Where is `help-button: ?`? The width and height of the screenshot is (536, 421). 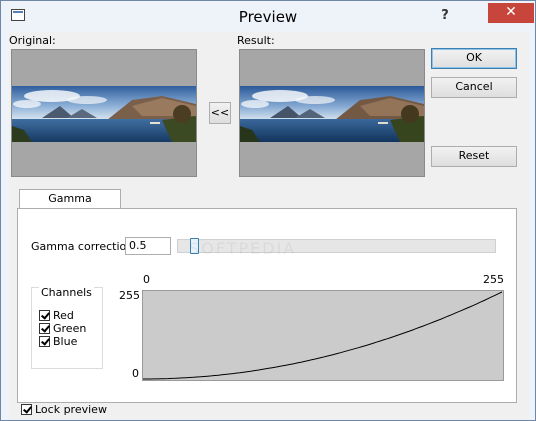
help-button: ? is located at coordinates (445, 16).